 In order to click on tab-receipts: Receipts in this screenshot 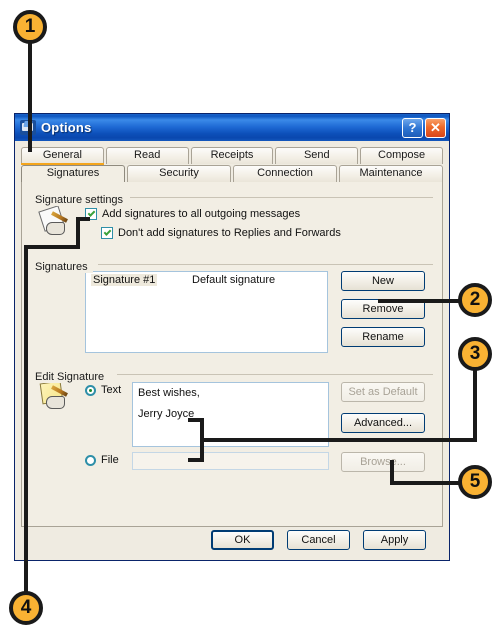, I will do `click(232, 155)`.